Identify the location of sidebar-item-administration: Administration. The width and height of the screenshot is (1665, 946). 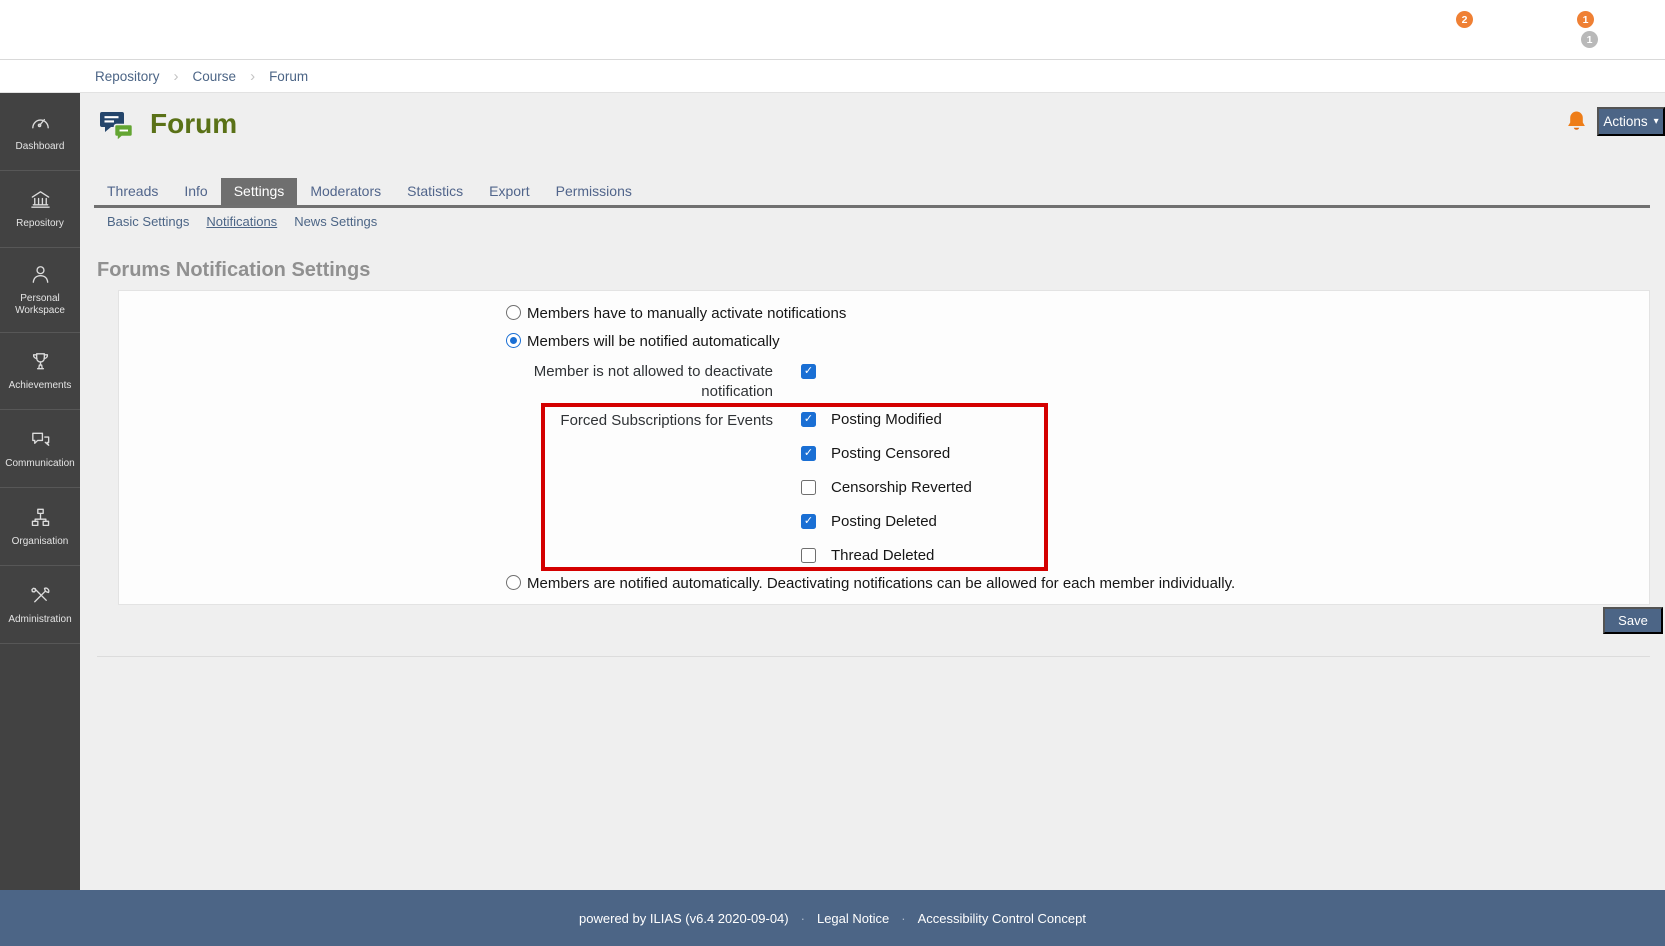
(40, 605).